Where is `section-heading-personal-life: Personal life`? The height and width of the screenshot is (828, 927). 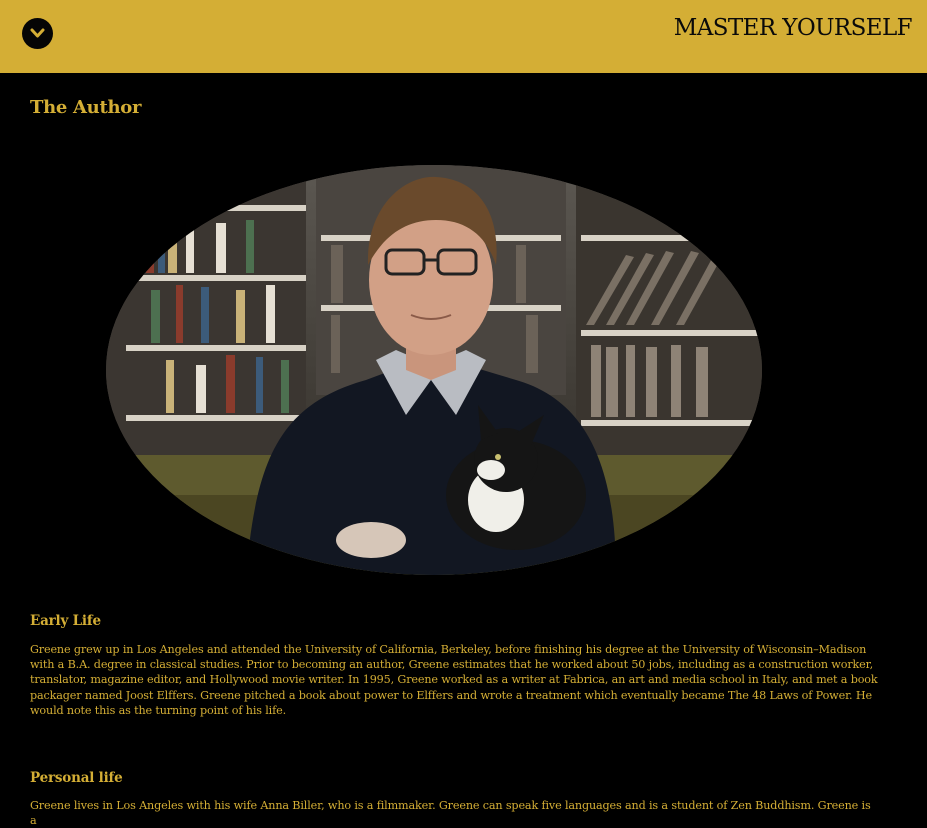 section-heading-personal-life: Personal life is located at coordinates (76, 778).